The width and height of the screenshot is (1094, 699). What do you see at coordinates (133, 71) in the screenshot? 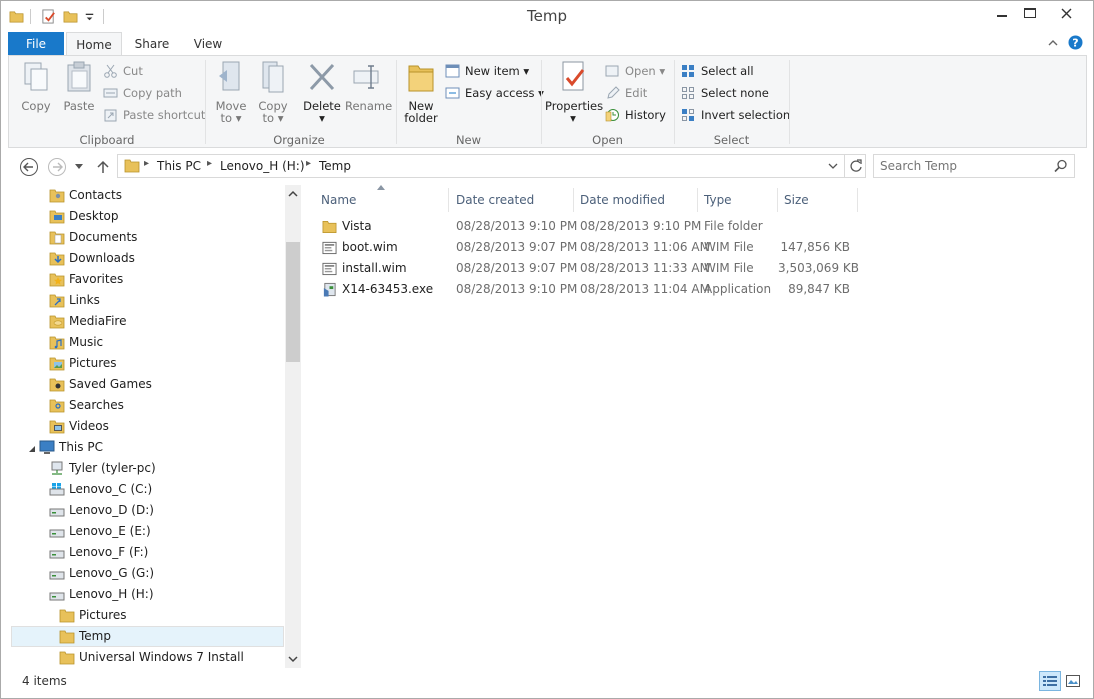
I see `cut-label: Cut` at bounding box center [133, 71].